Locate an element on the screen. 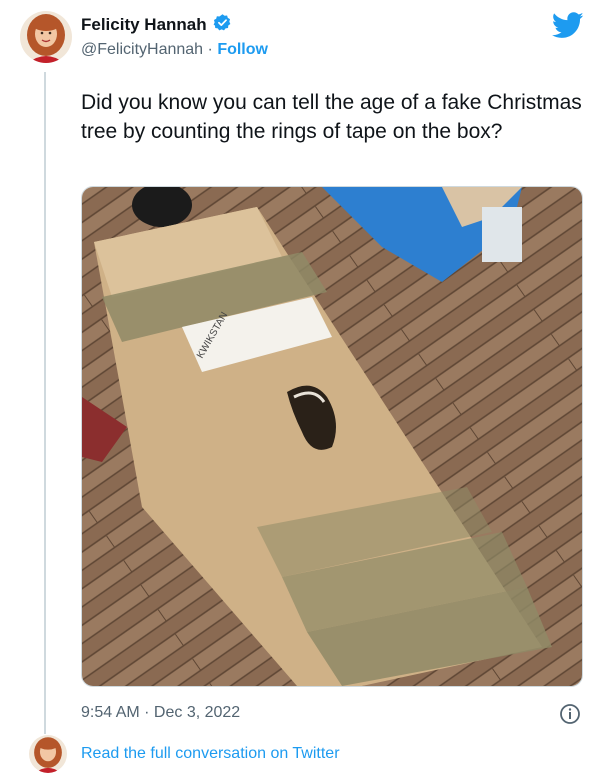 The width and height of the screenshot is (600, 779). read-conversation-link: Read the full conversation on Twitter is located at coordinates (210, 754).